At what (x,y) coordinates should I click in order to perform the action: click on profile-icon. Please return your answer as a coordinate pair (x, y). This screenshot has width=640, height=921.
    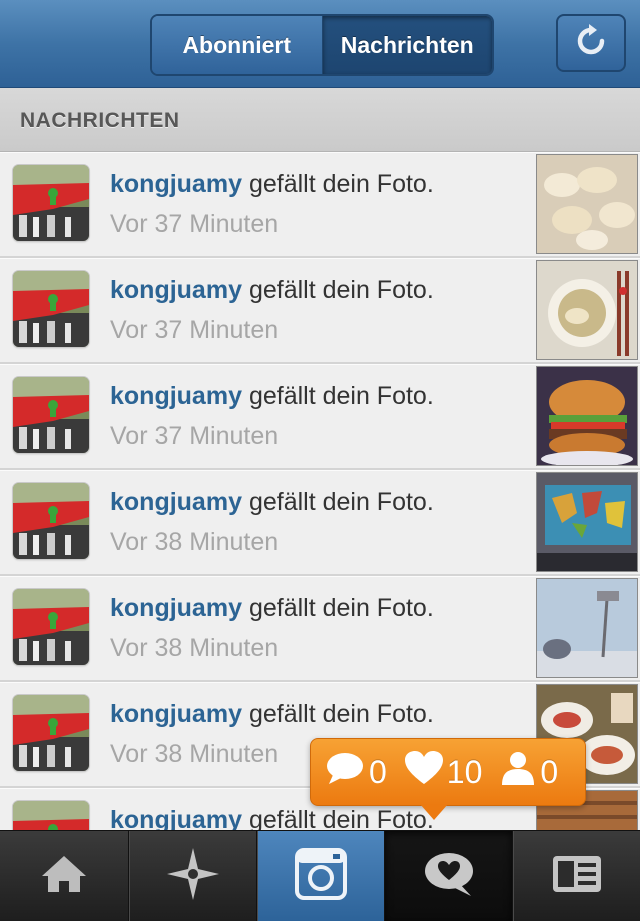
    Looking at the image, I should click on (577, 876).